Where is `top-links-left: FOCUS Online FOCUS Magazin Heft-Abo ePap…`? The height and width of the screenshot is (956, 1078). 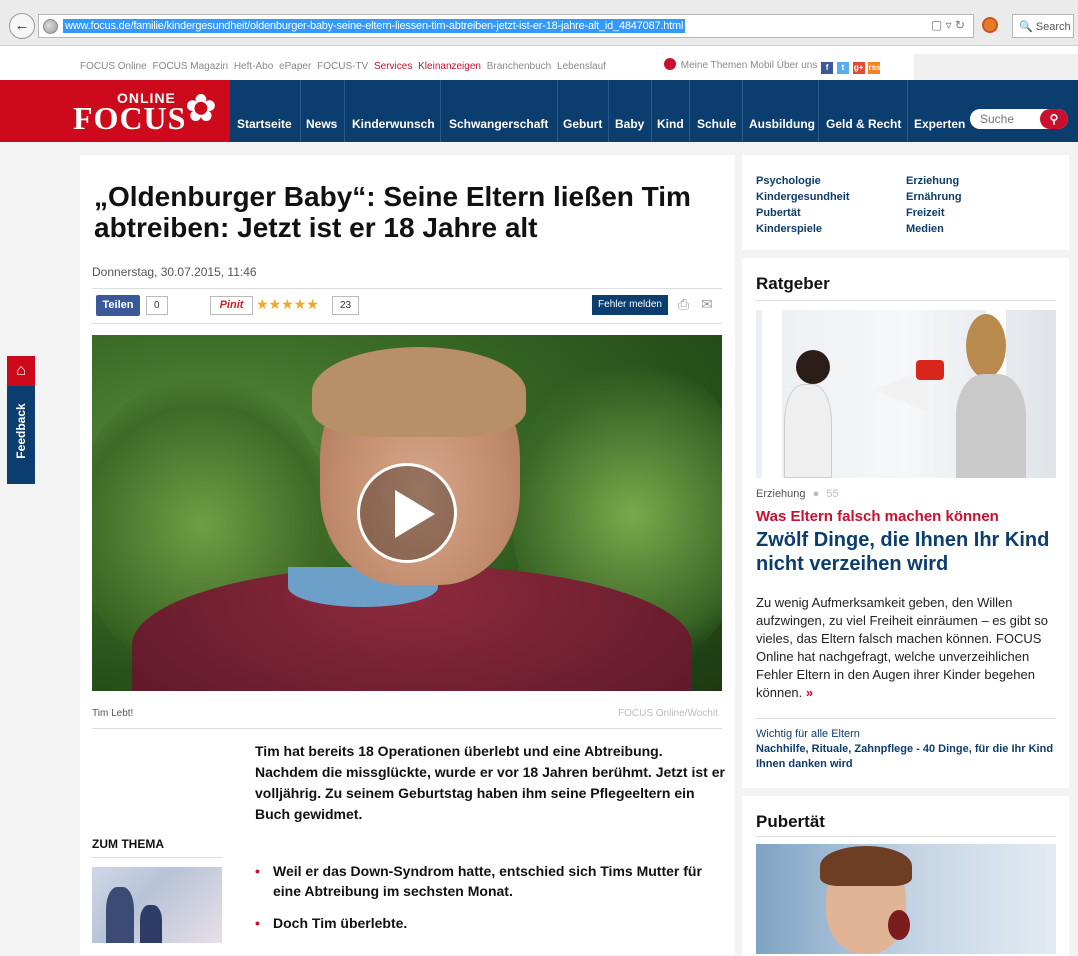 top-links-left: FOCUS Online FOCUS Magazin Heft-Abo ePap… is located at coordinates (344, 66).